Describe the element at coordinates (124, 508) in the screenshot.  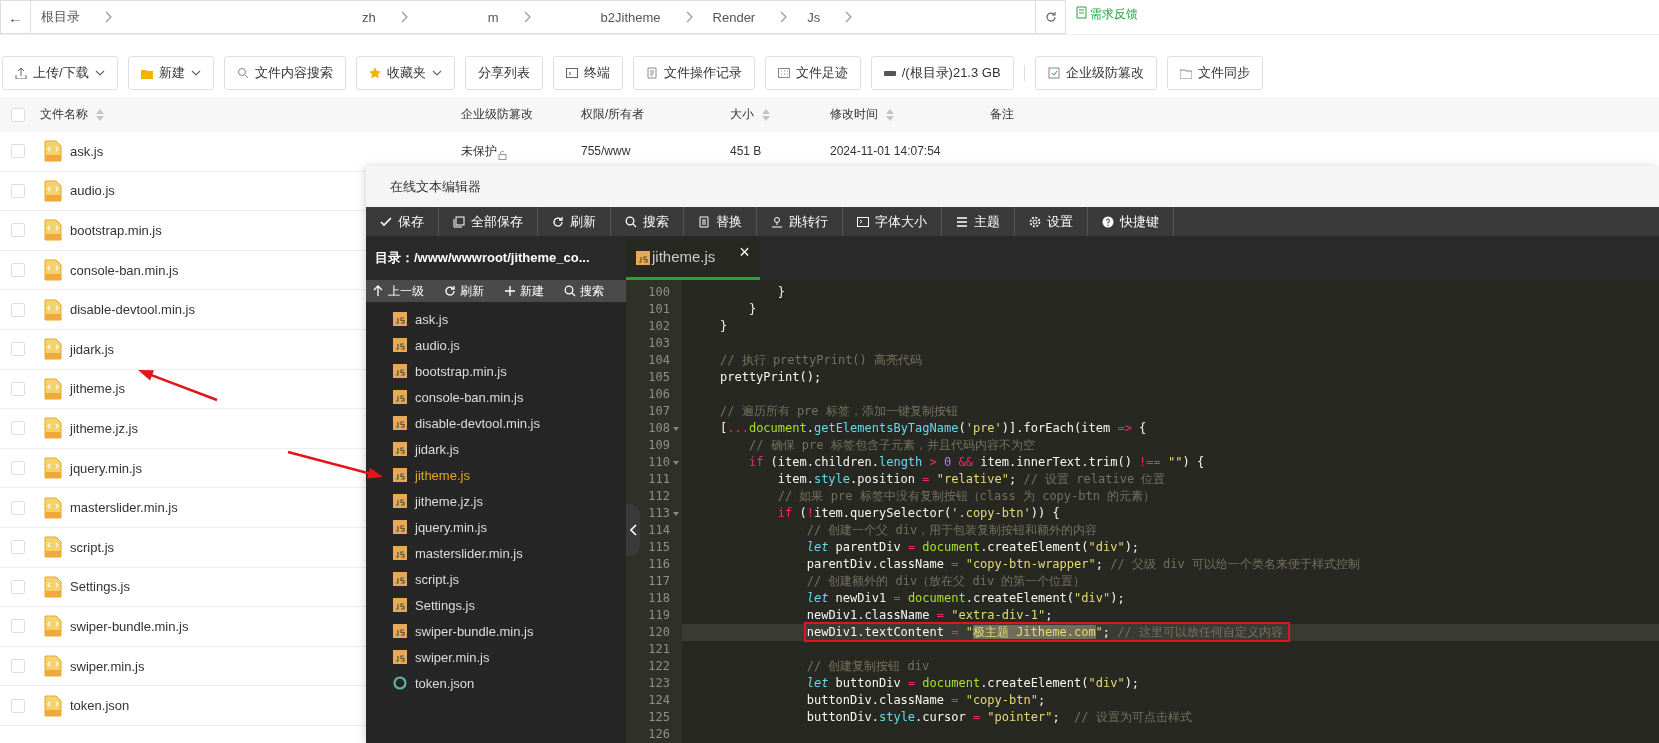
I see `file-name: masterslider.min.js` at that location.